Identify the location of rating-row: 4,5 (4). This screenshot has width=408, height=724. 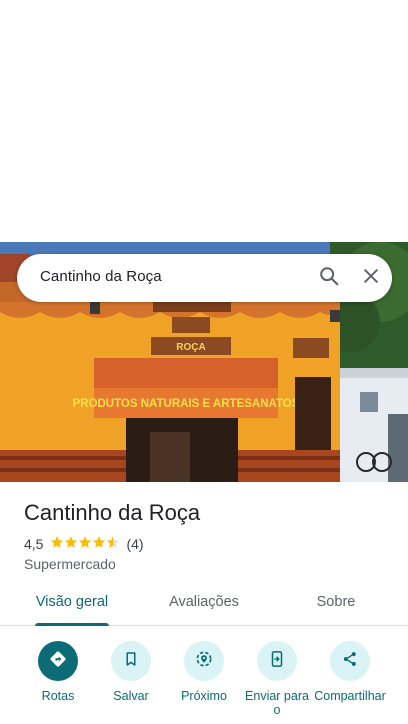
(84, 543).